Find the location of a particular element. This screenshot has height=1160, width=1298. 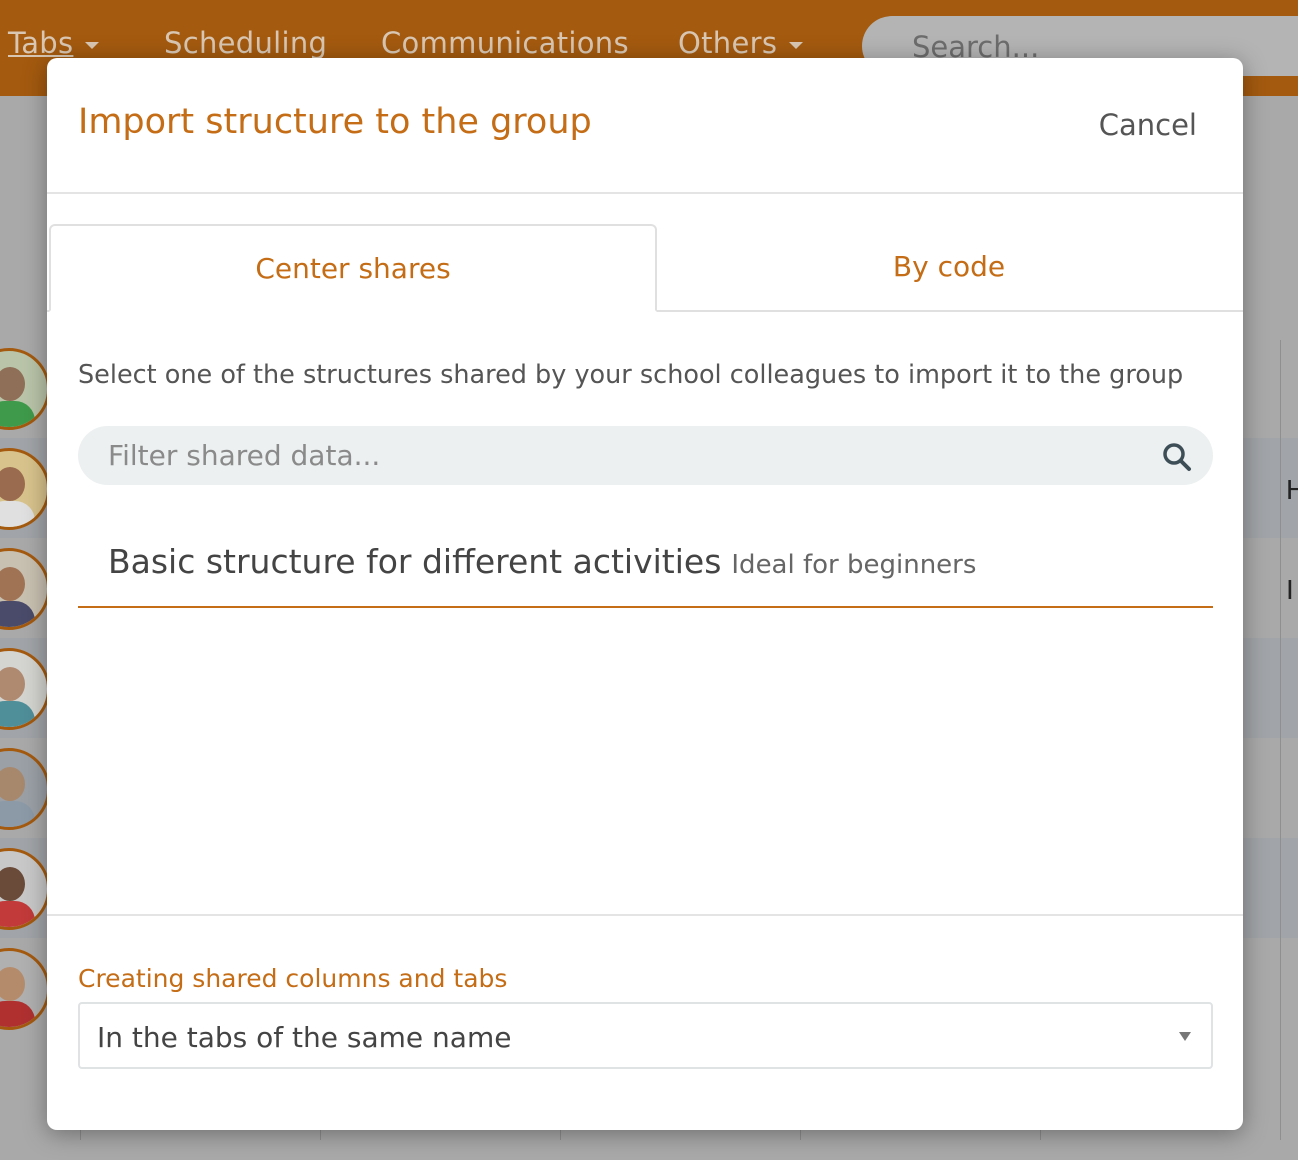

filter-shared-data-field is located at coordinates (645, 455).